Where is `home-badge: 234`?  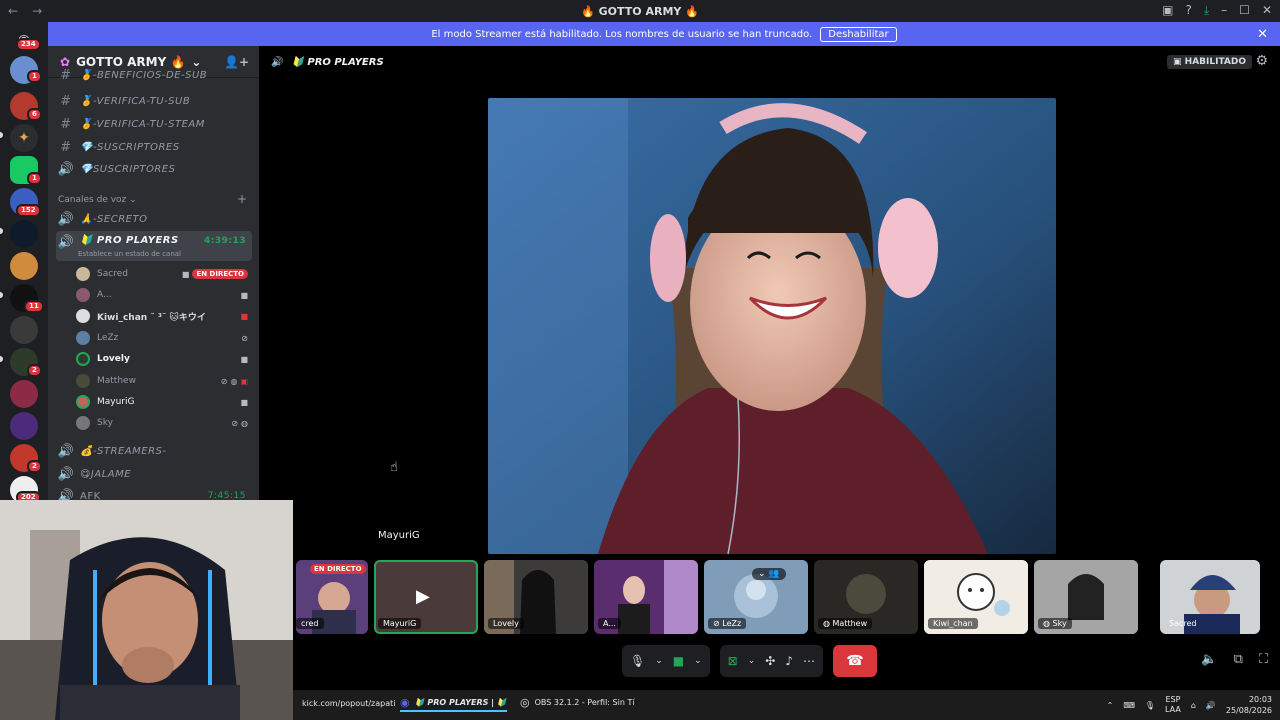
home-badge: 234 is located at coordinates (28, 44).